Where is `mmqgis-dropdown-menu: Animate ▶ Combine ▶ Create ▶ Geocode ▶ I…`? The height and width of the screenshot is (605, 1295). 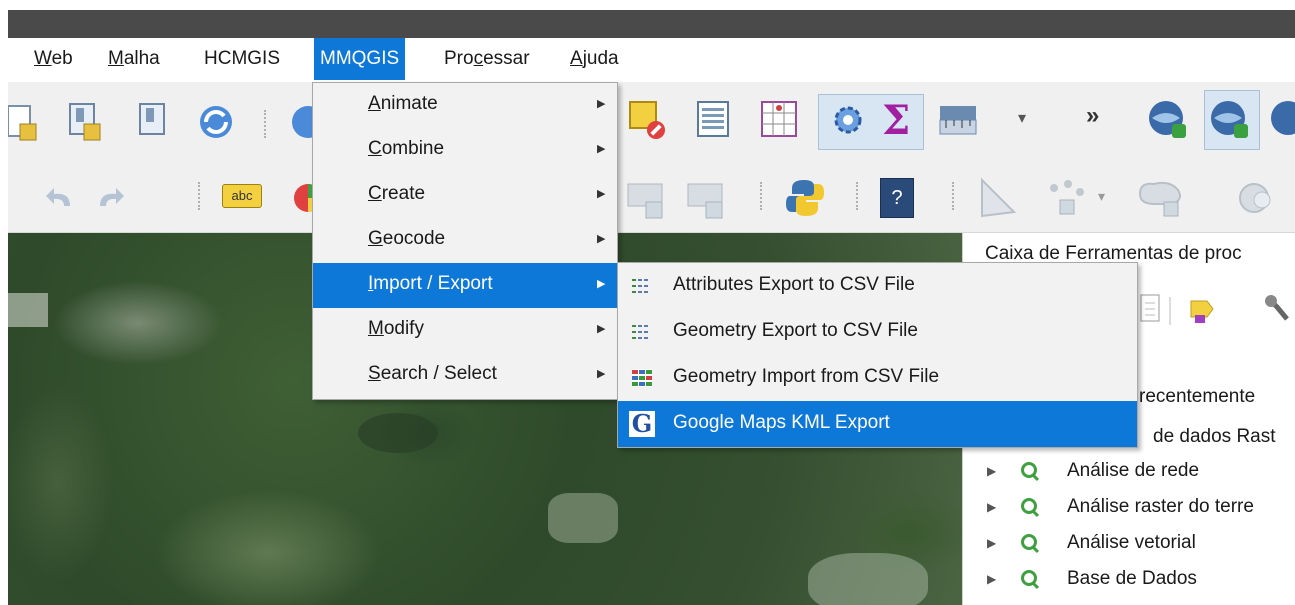 mmqgis-dropdown-menu: Animate ▶ Combine ▶ Create ▶ Geocode ▶ I… is located at coordinates (465, 241).